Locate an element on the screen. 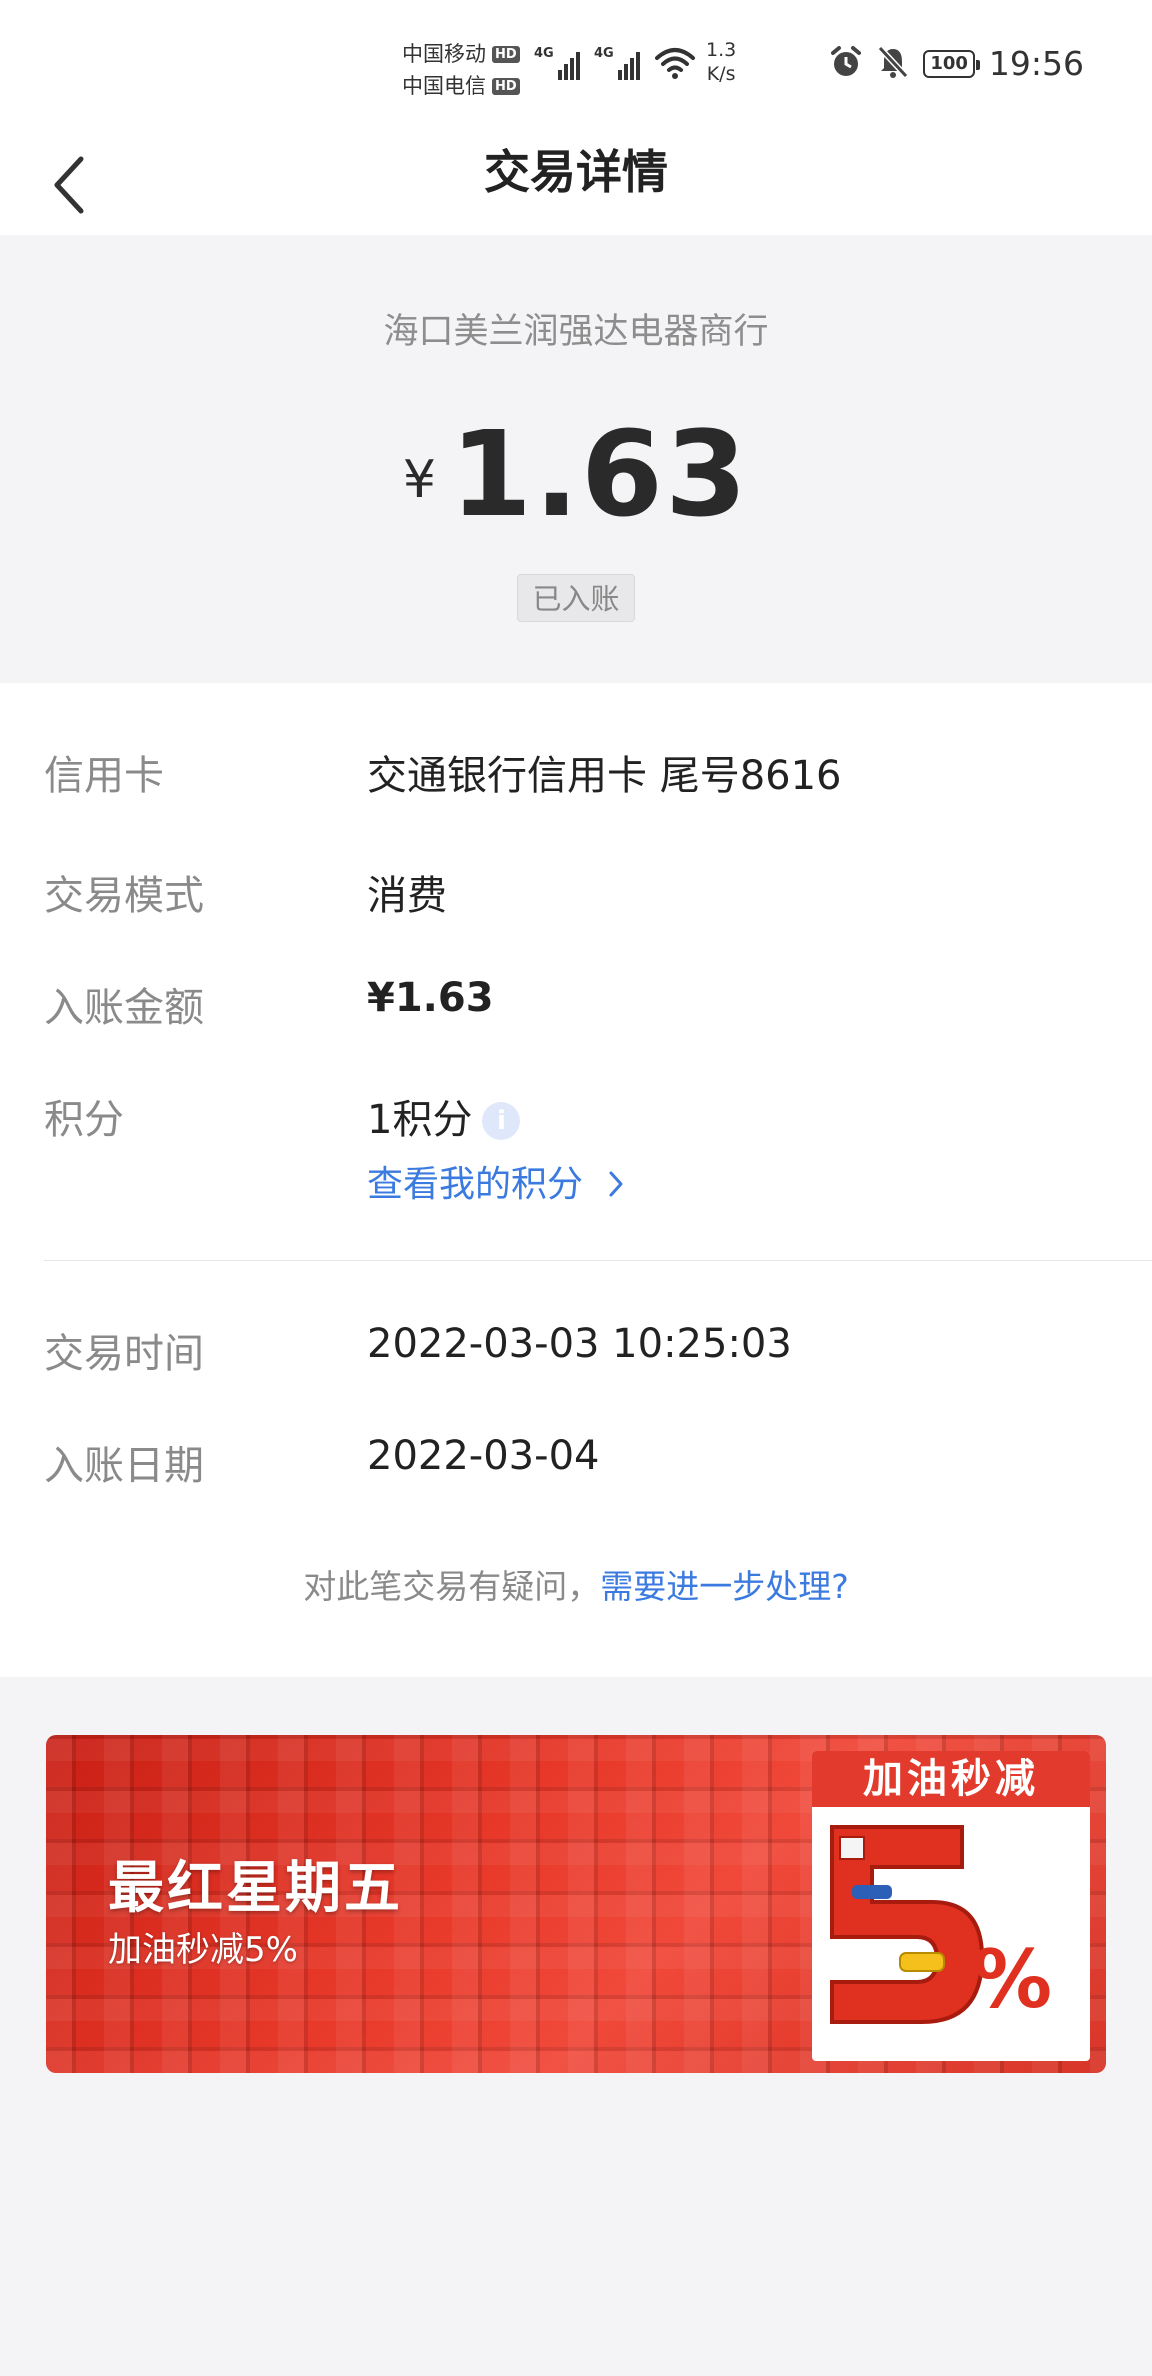  merchant-name: 海口美兰润强达电器商行 is located at coordinates (576, 332).